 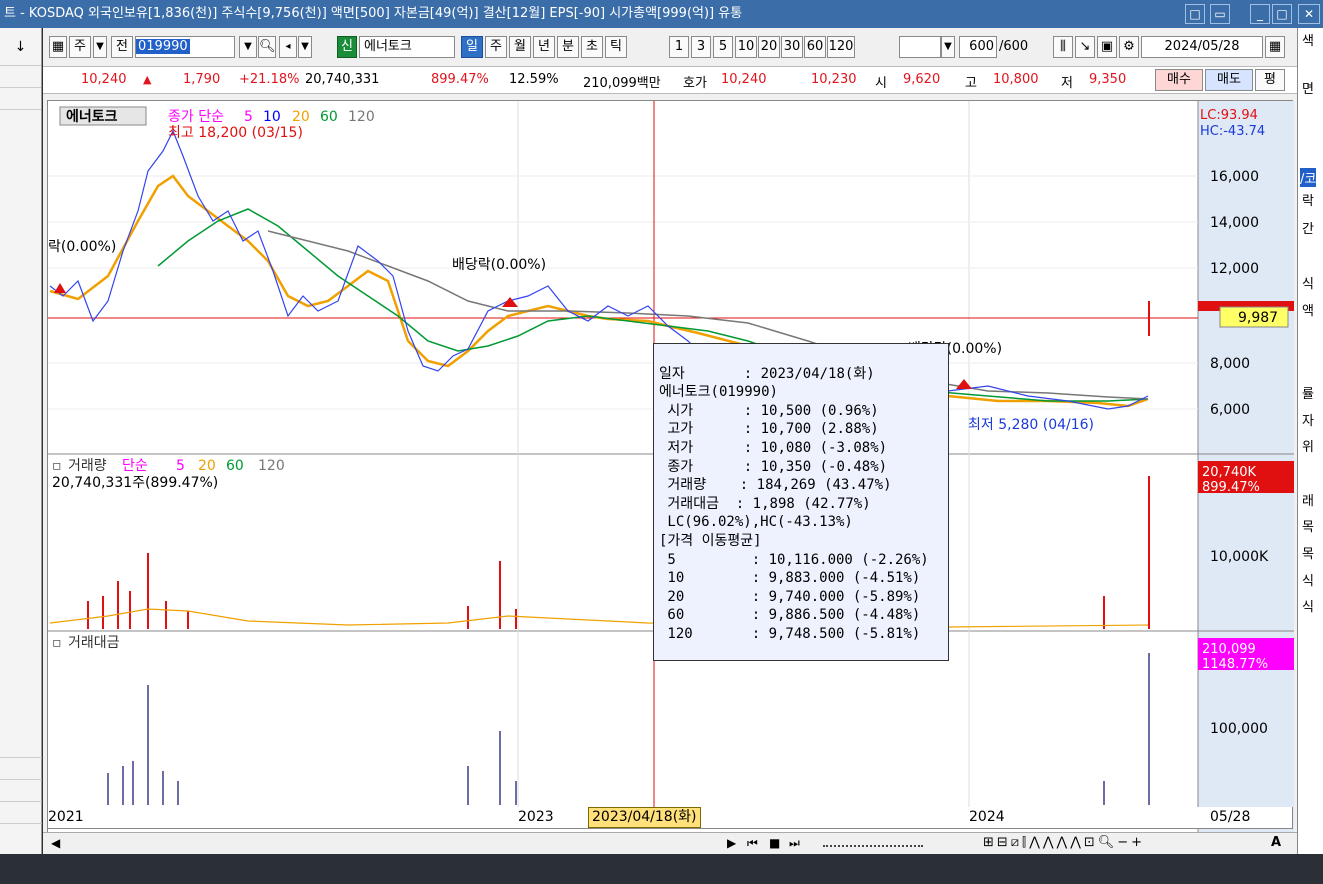 What do you see at coordinates (1107, 47) in the screenshot?
I see `save-icon: ▣` at bounding box center [1107, 47].